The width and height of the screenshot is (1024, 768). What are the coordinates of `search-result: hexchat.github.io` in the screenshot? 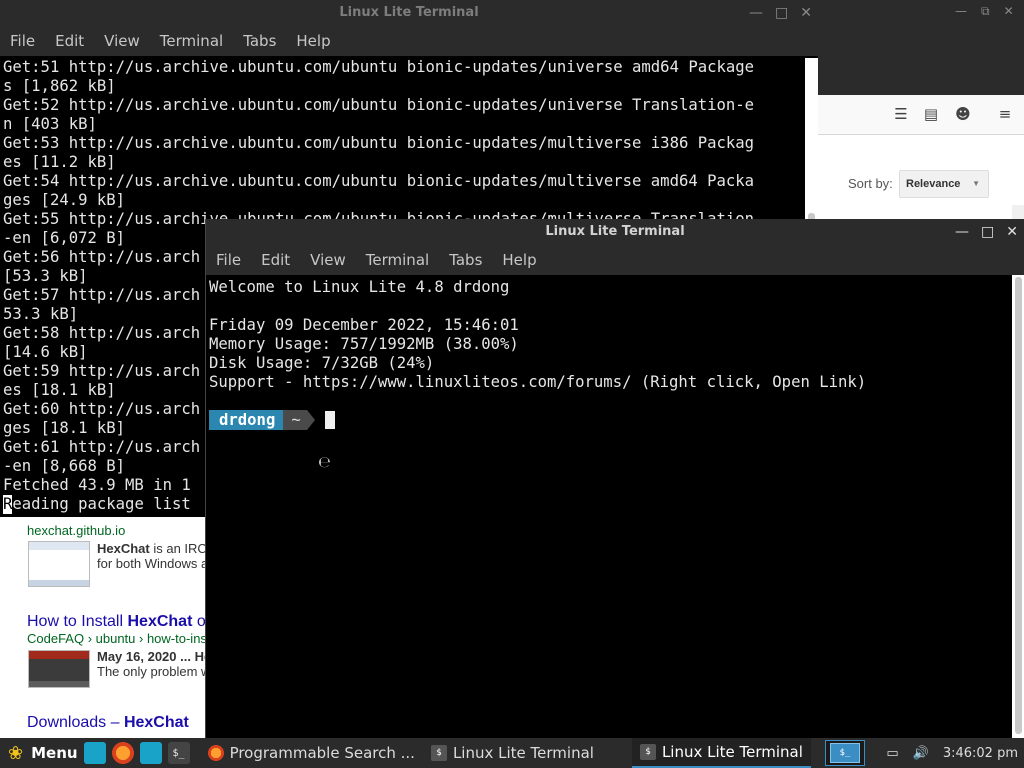 It's located at (76, 530).